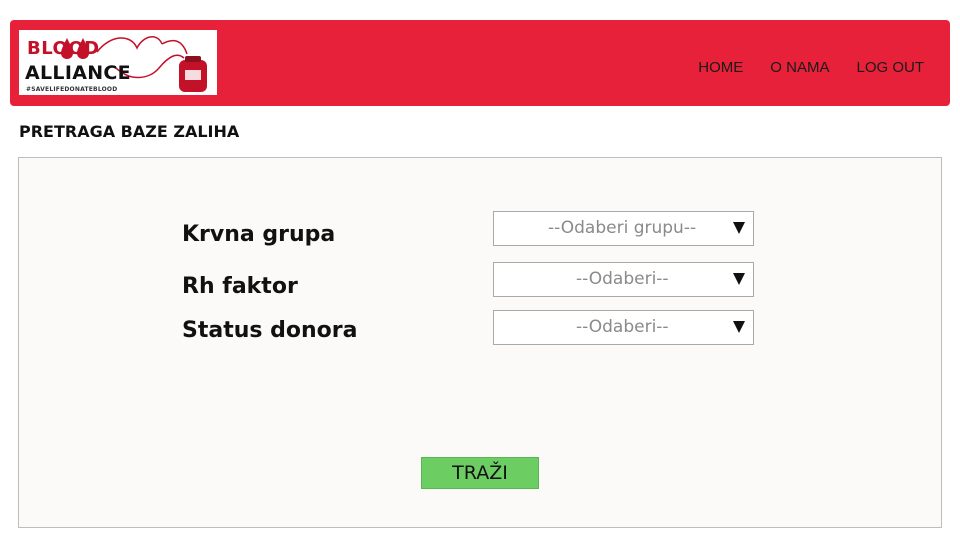  What do you see at coordinates (240, 286) in the screenshot?
I see `rh-factor-label: Rh faktor` at bounding box center [240, 286].